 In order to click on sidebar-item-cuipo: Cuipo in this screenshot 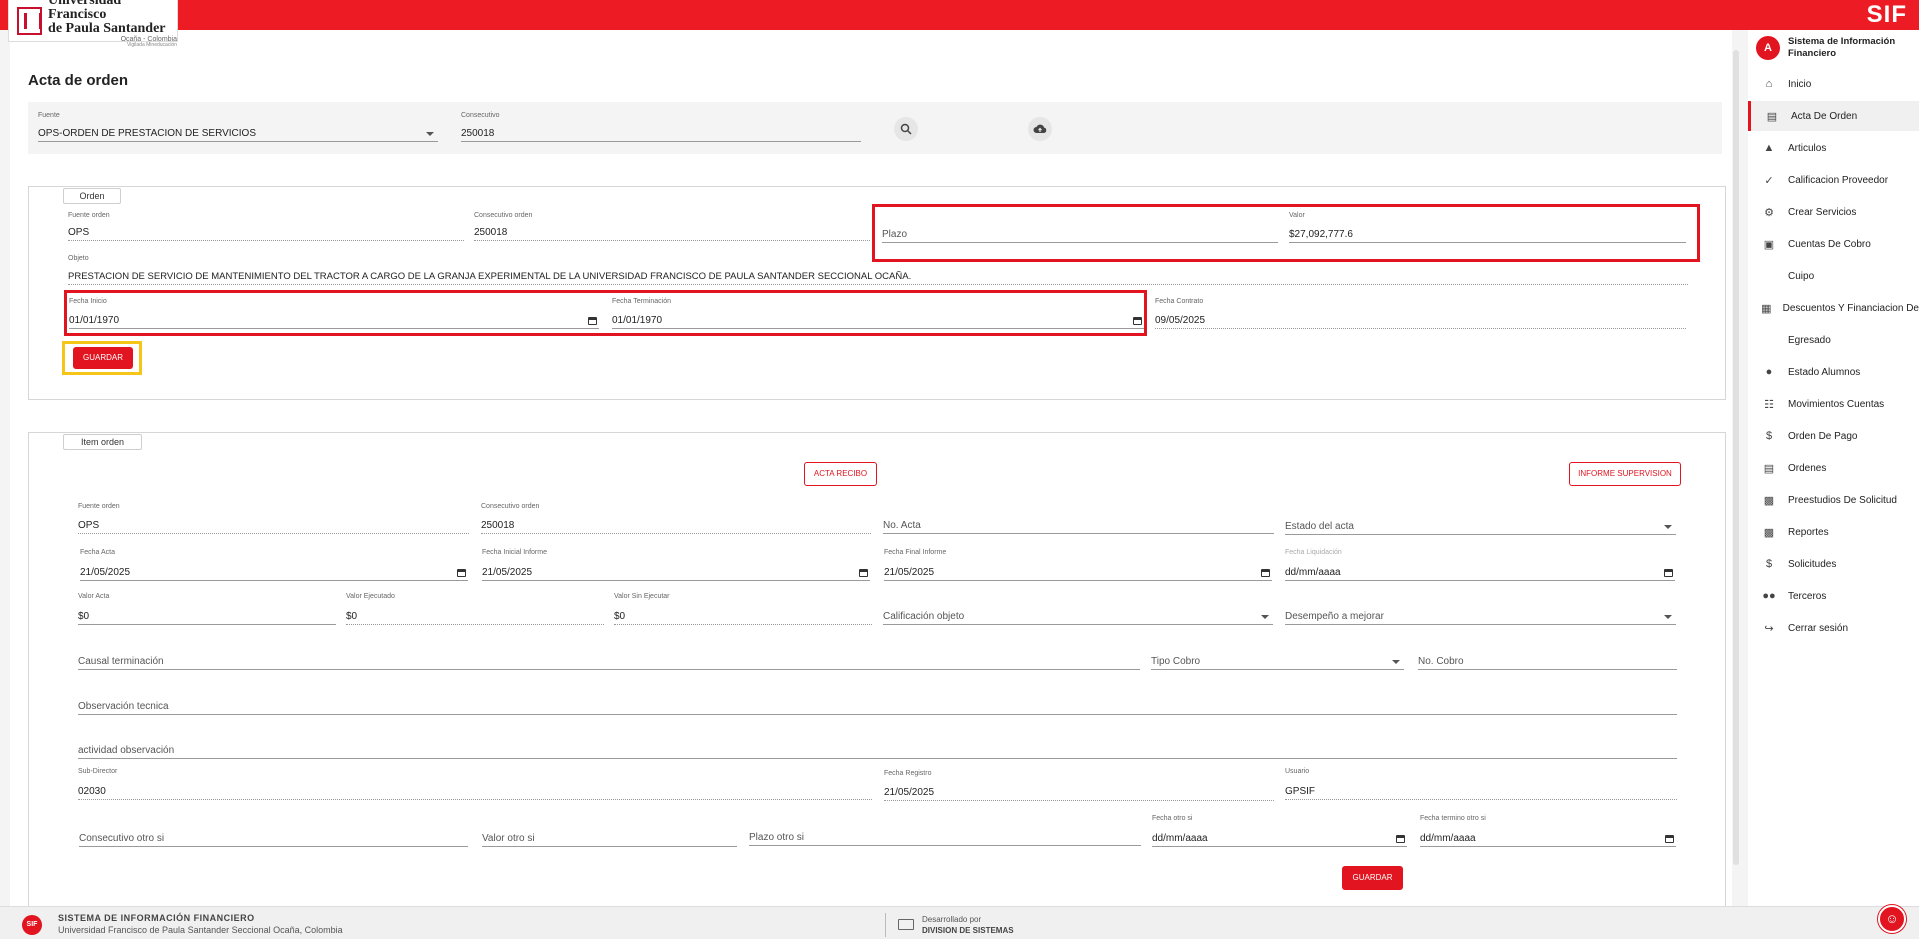, I will do `click(1833, 276)`.